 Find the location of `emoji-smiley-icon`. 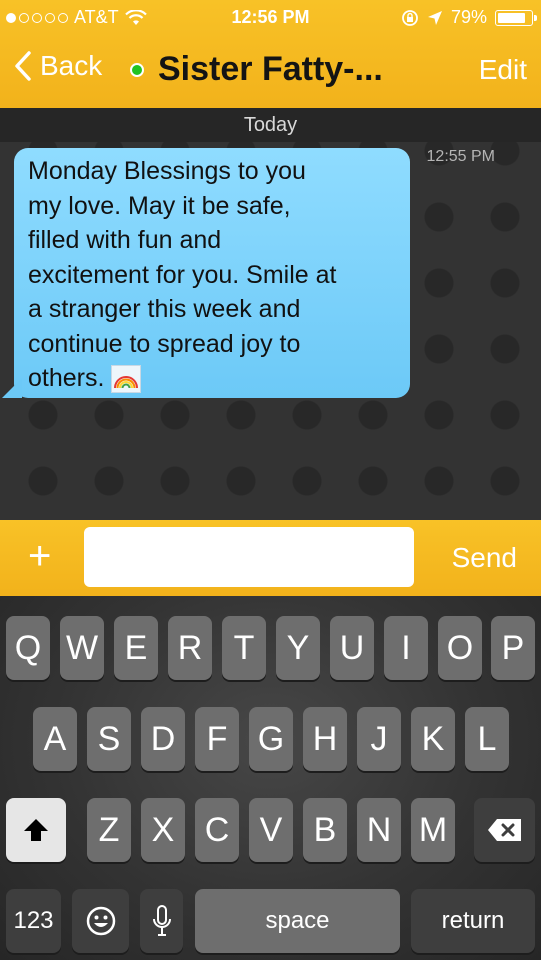

emoji-smiley-icon is located at coordinates (100, 921).